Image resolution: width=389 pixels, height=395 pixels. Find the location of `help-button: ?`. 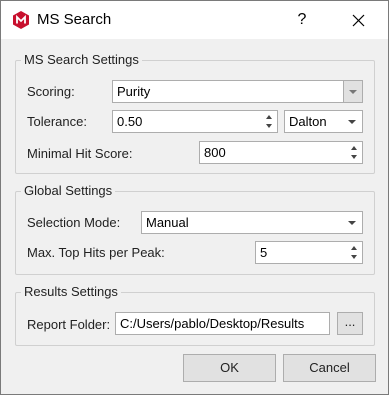

help-button: ? is located at coordinates (302, 20).